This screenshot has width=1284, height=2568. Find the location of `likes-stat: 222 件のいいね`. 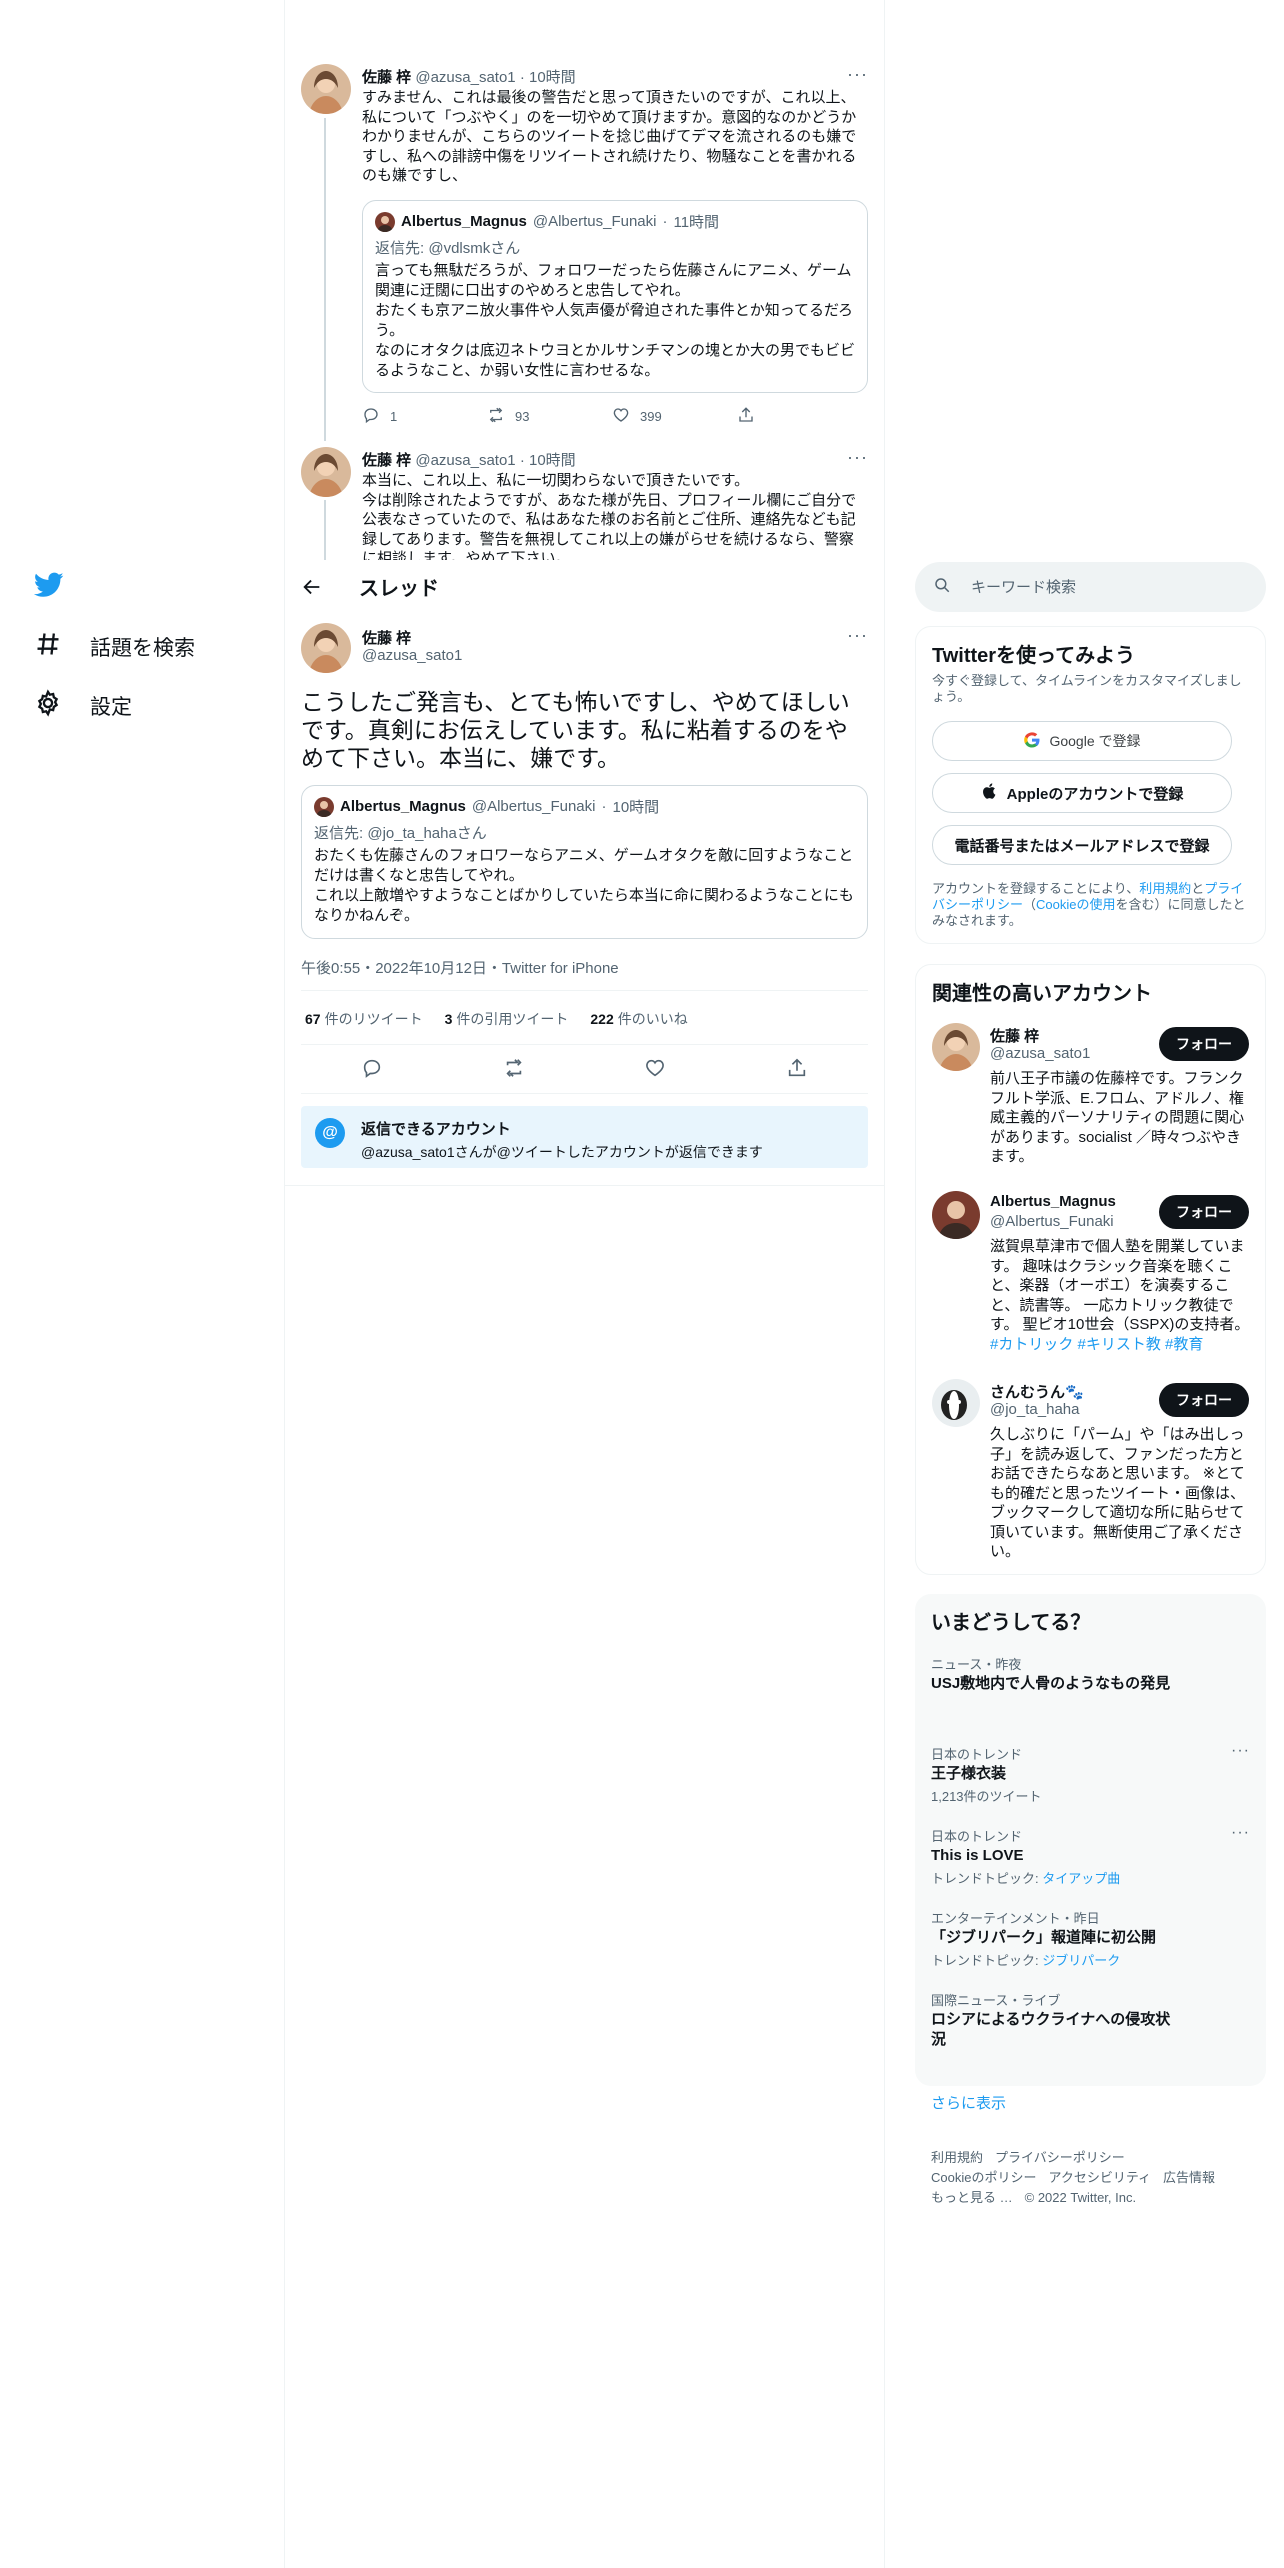

likes-stat: 222 件のいいね is located at coordinates (638, 1019).